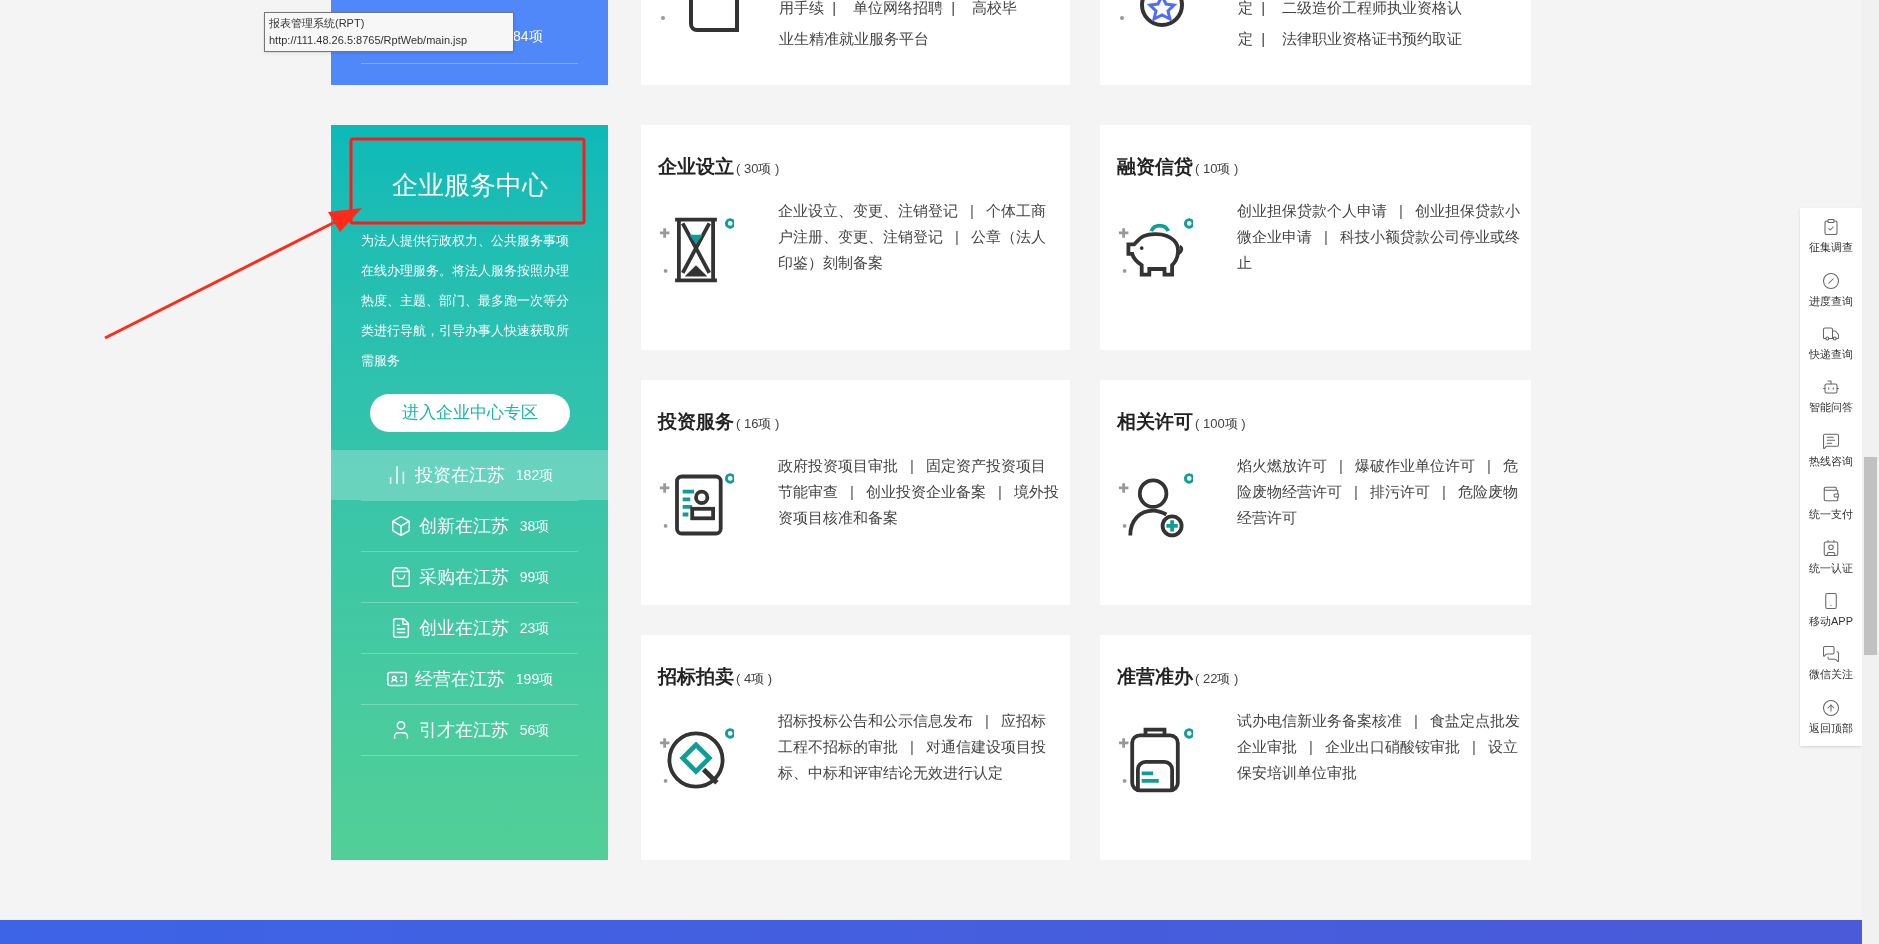 The image size is (1879, 944). What do you see at coordinates (1831, 547) in the screenshot?
I see `badge-icon` at bounding box center [1831, 547].